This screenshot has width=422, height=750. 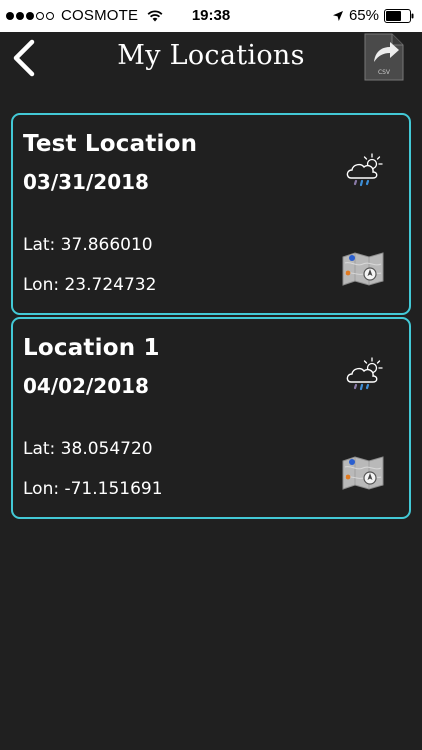 I want to click on csv-export-icon: CSV, so click(x=384, y=57).